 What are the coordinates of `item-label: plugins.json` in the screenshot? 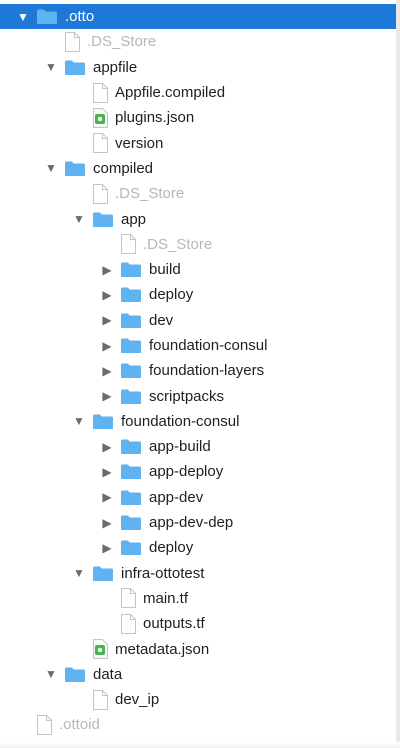 It's located at (155, 118).